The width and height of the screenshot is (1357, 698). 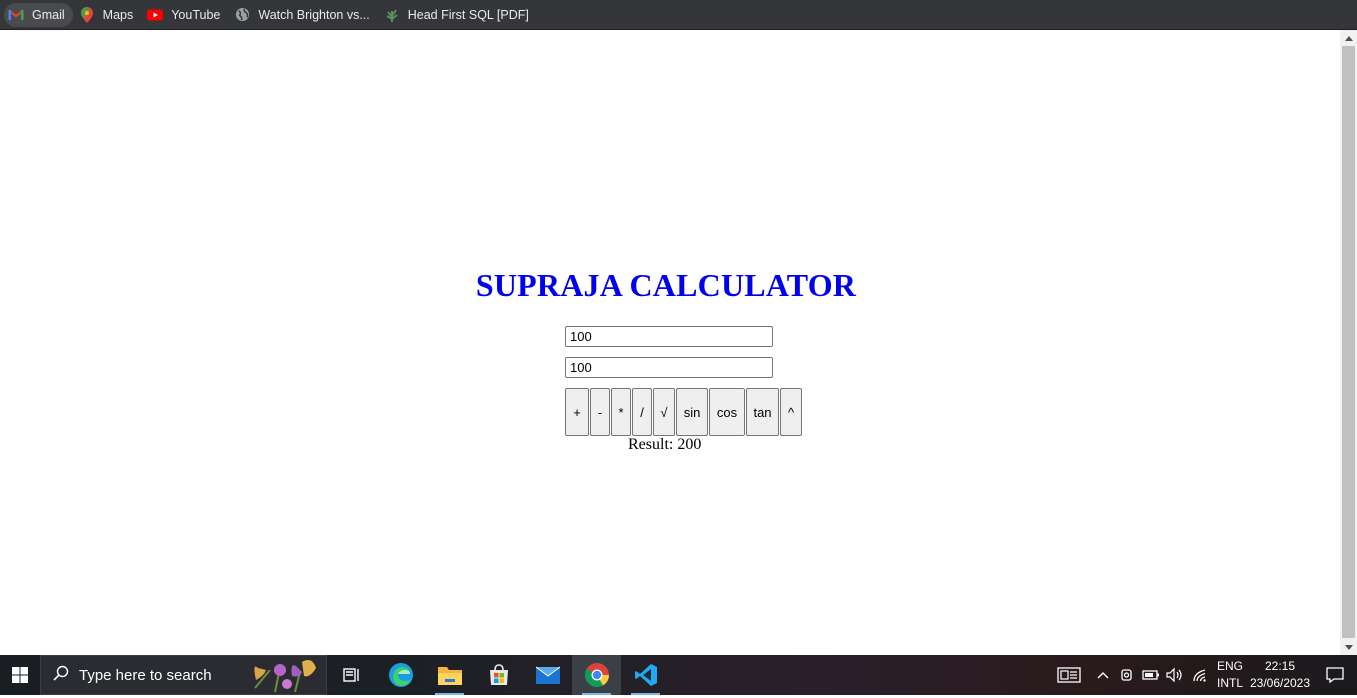 I want to click on wifi-icon, so click(x=1200, y=675).